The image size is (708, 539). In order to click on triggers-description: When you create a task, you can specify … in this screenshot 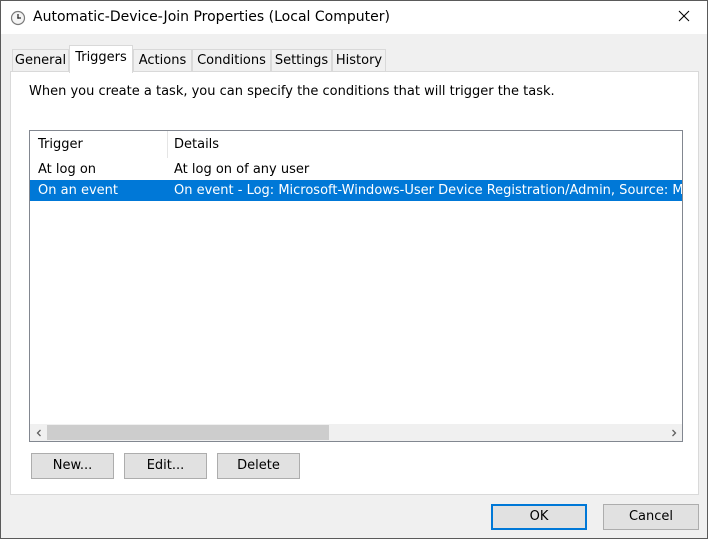, I will do `click(292, 91)`.